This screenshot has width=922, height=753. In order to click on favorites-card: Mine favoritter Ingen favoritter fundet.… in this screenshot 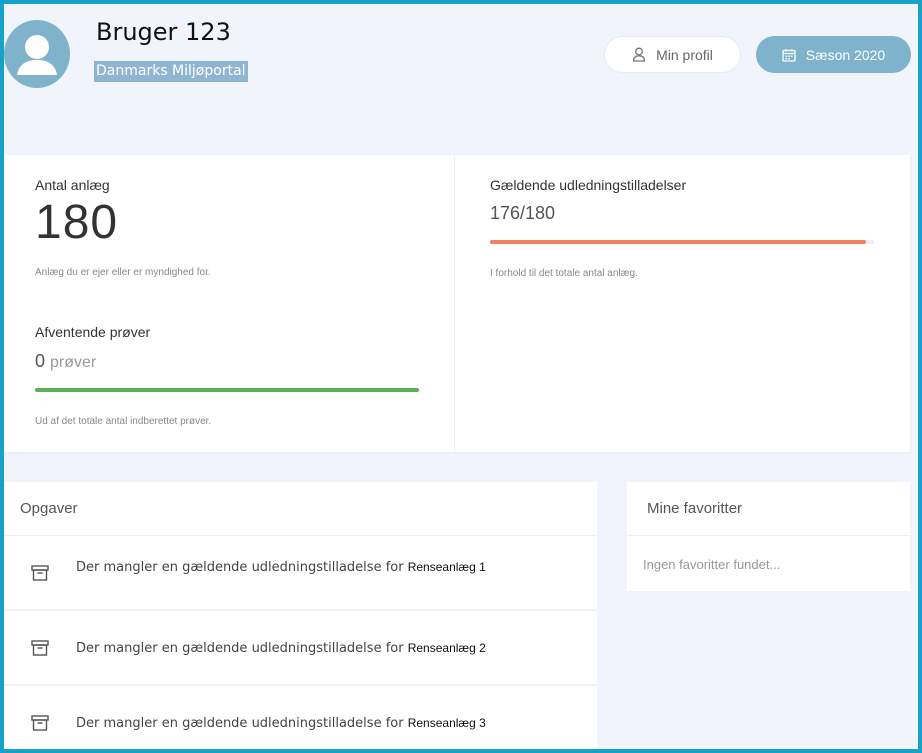, I will do `click(768, 536)`.